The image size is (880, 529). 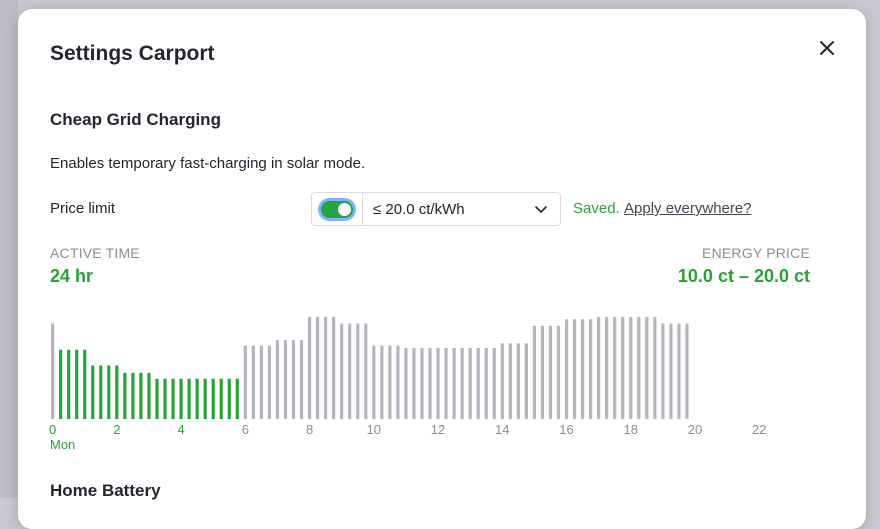 What do you see at coordinates (9, 249) in the screenshot?
I see `modal-backdrop` at bounding box center [9, 249].